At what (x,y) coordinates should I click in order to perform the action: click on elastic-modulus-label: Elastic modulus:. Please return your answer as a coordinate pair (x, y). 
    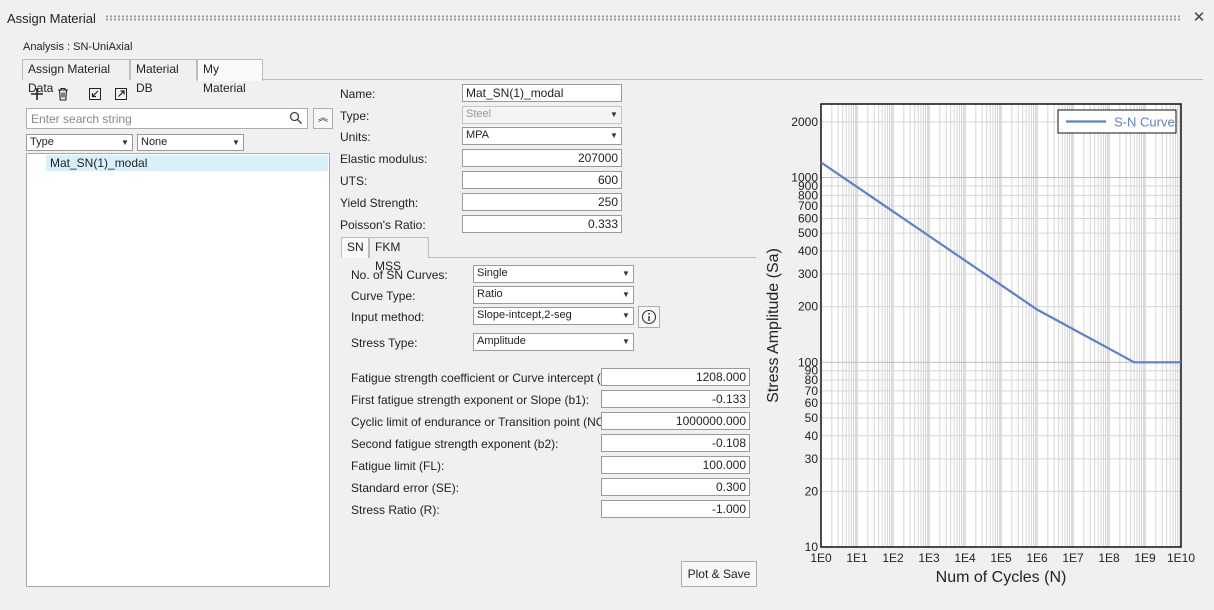
    Looking at the image, I should click on (384, 159).